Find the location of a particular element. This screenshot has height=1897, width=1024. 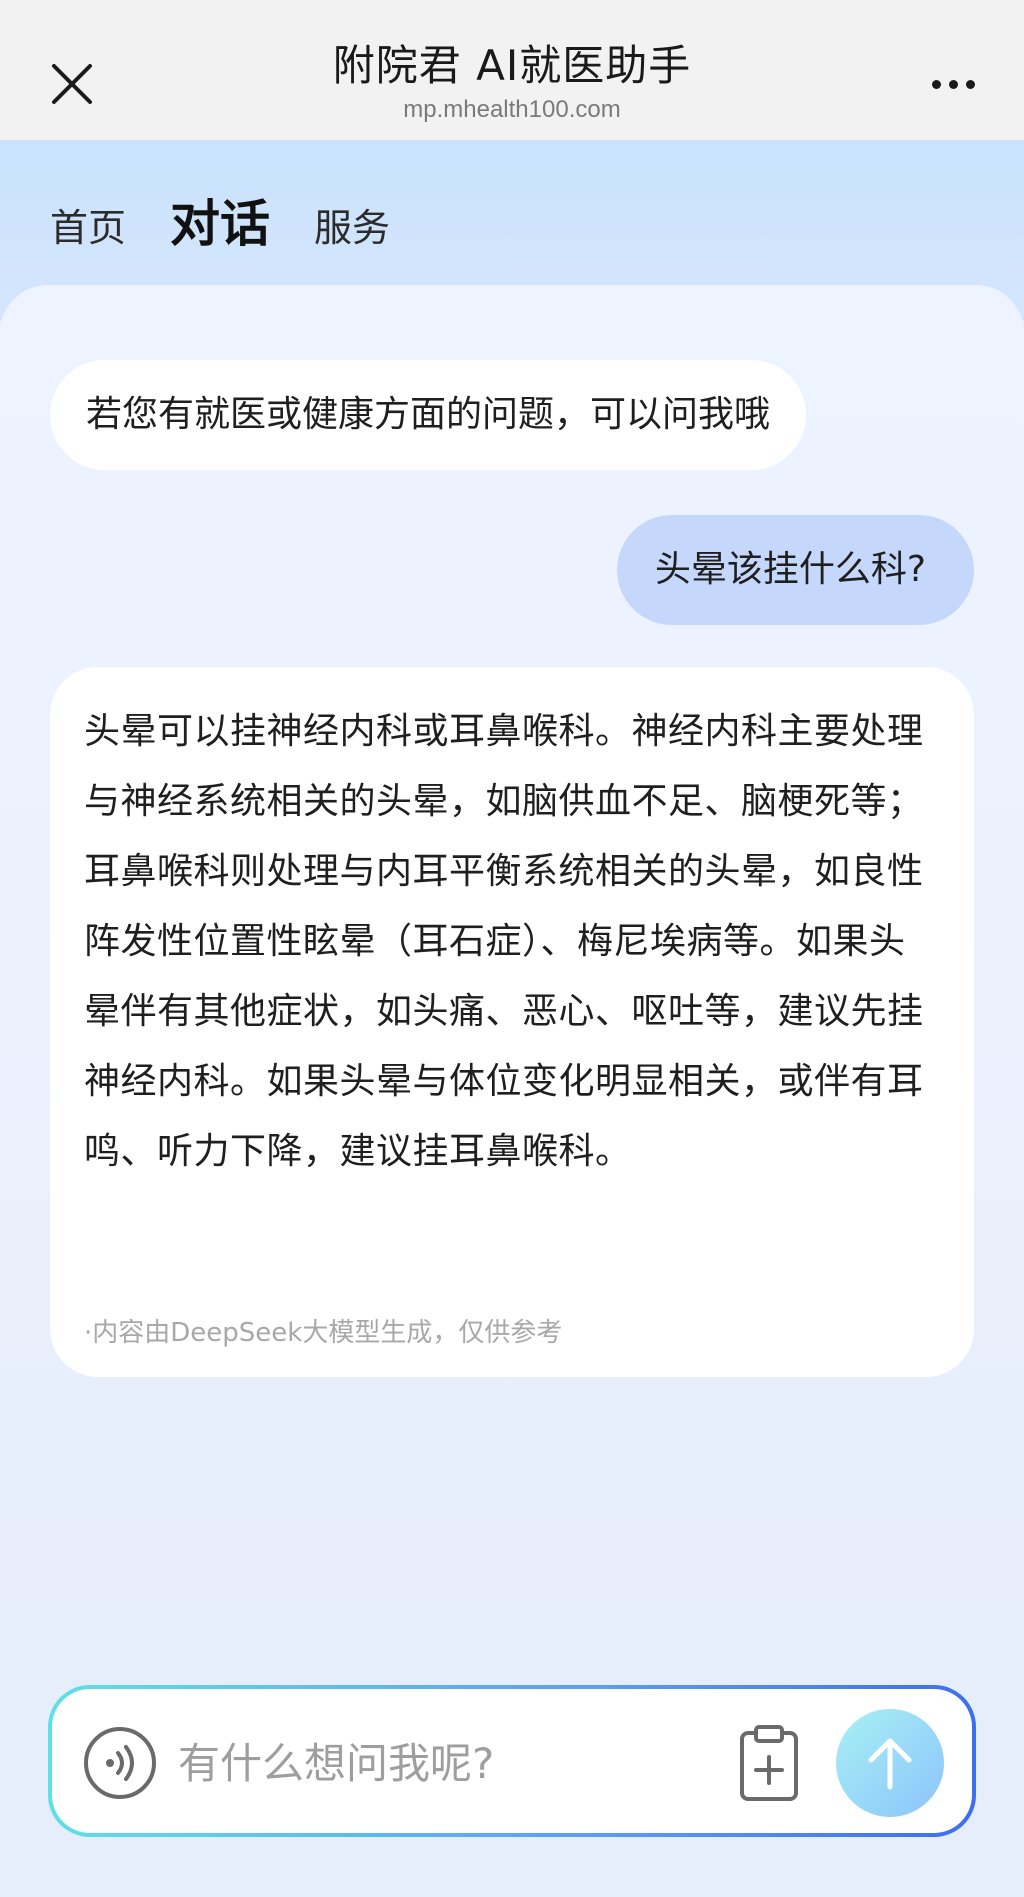

title-block: 附院君 AI就医助手 mp.mhealth100.com is located at coordinates (512, 82).